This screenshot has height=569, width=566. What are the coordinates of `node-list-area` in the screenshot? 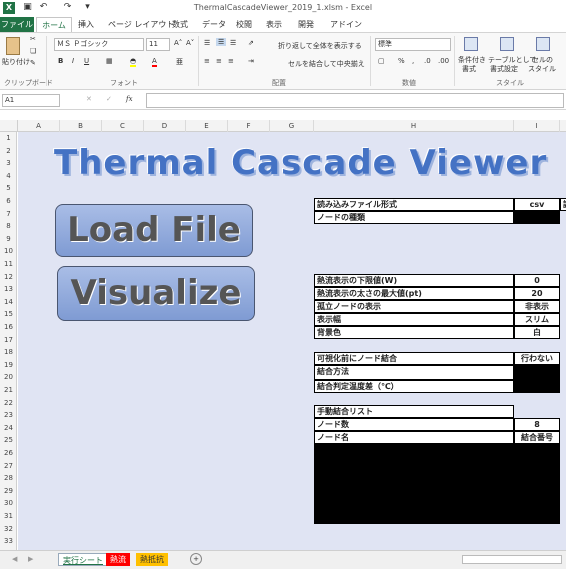 It's located at (437, 484).